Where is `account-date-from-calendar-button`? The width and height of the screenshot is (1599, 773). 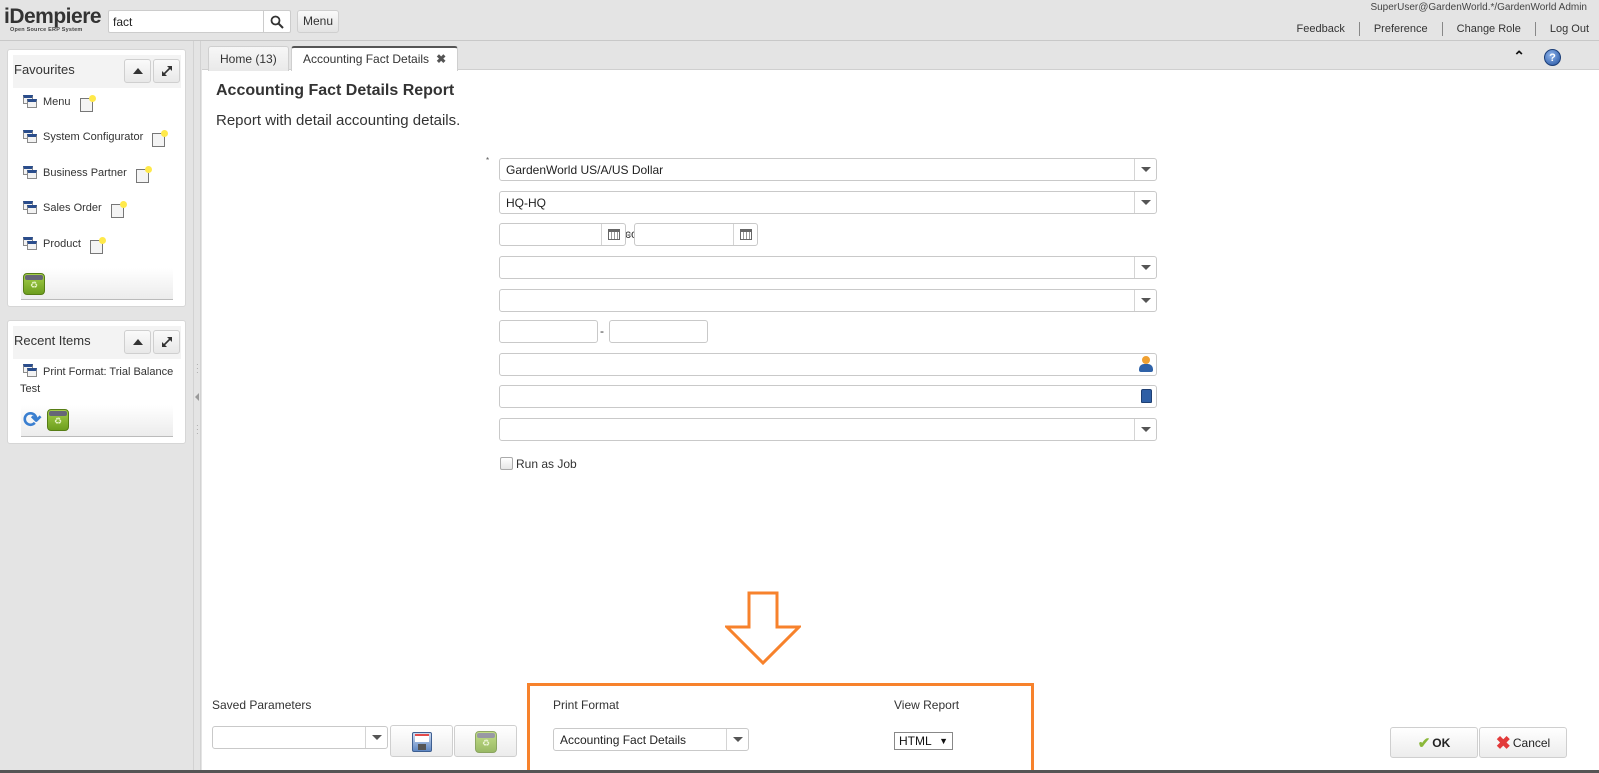
account-date-from-calendar-button is located at coordinates (613, 234).